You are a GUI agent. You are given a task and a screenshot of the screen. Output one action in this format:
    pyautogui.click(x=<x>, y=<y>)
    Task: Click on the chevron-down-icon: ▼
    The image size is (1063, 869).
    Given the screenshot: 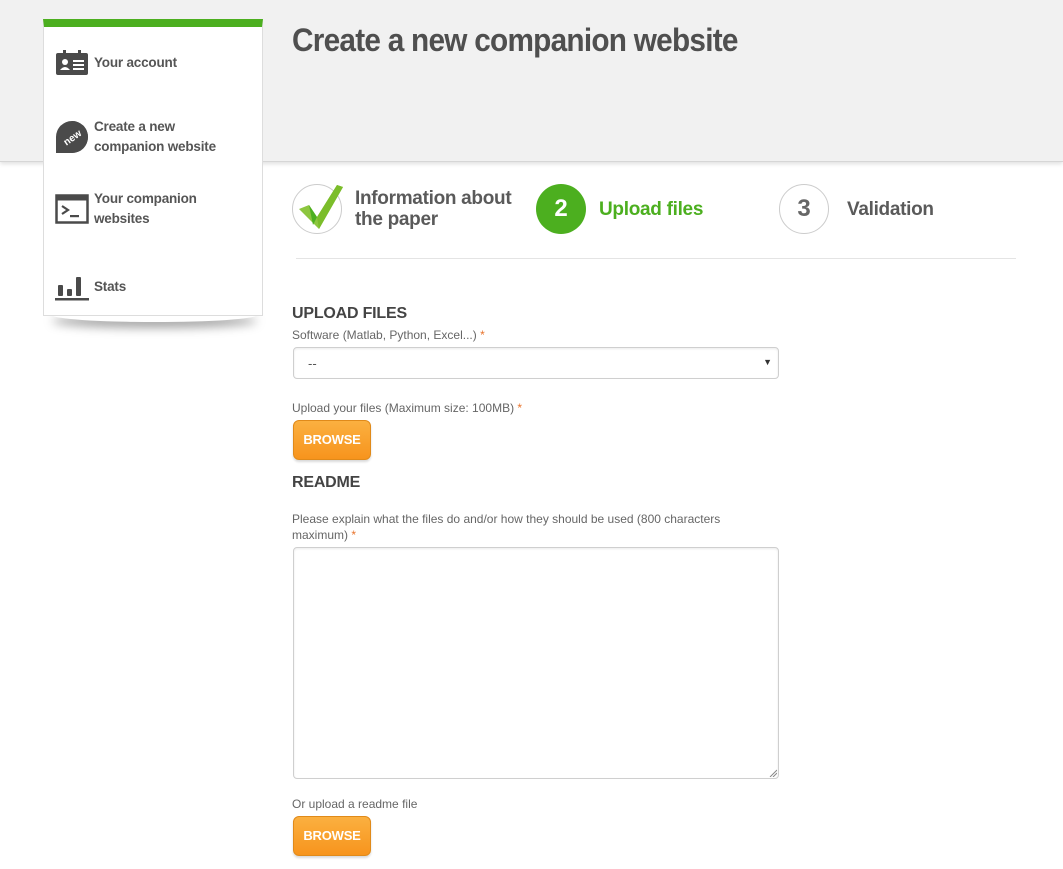 What is the action you would take?
    pyautogui.click(x=767, y=362)
    